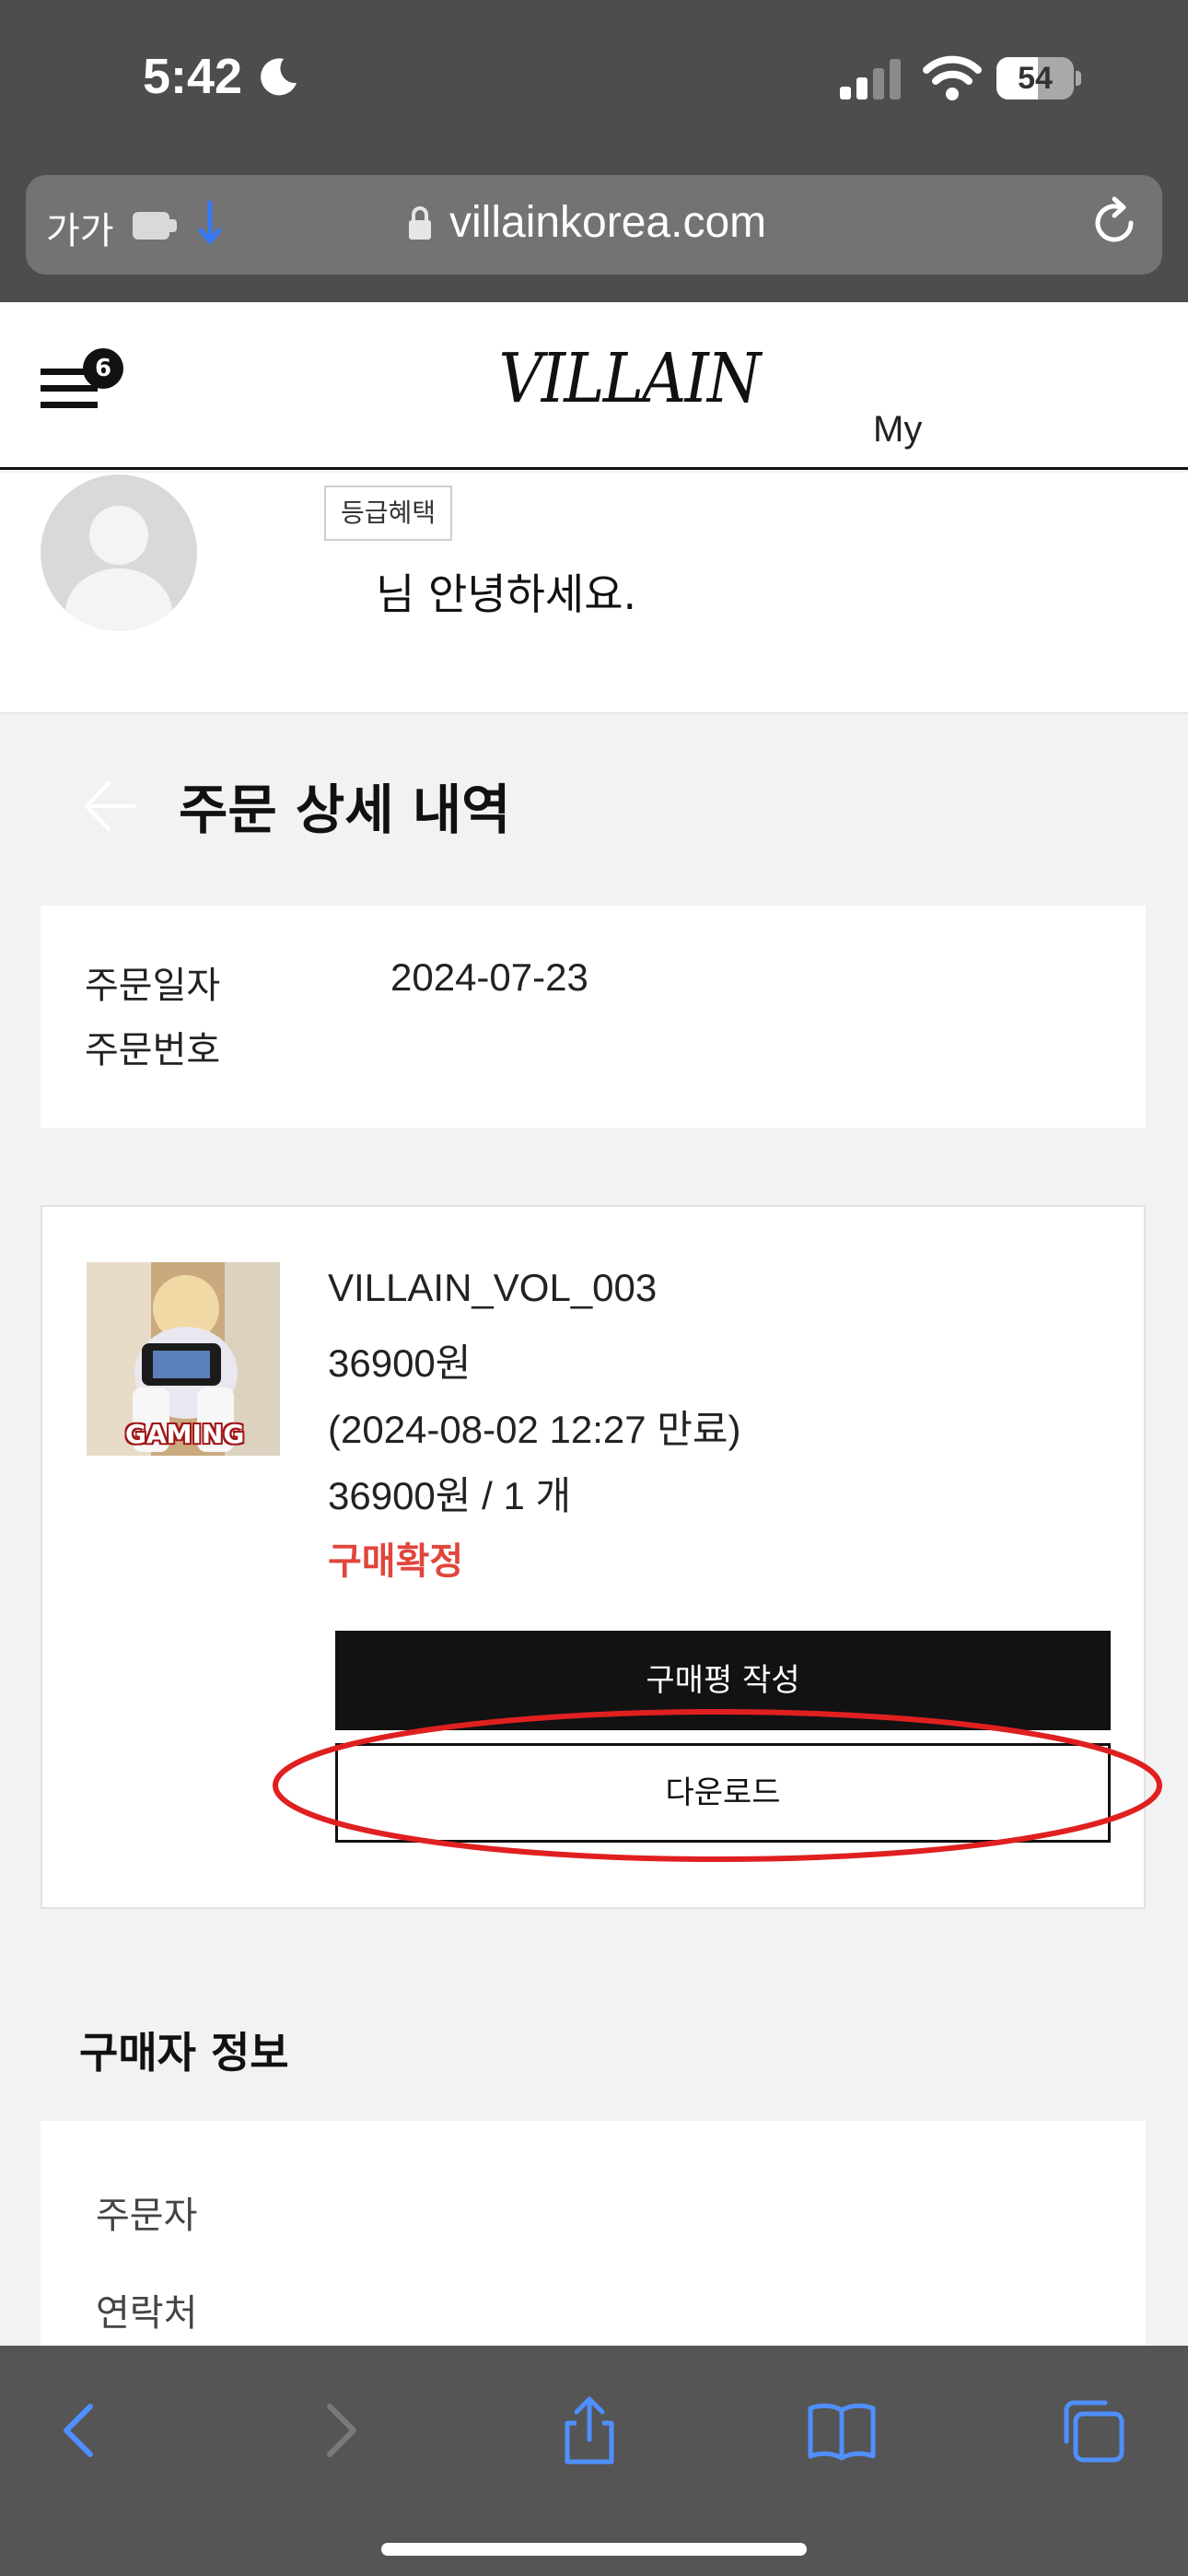  Describe the element at coordinates (594, 151) in the screenshot. I see `browser-chrome: 5:42 54 가가 villainkorea.com` at that location.